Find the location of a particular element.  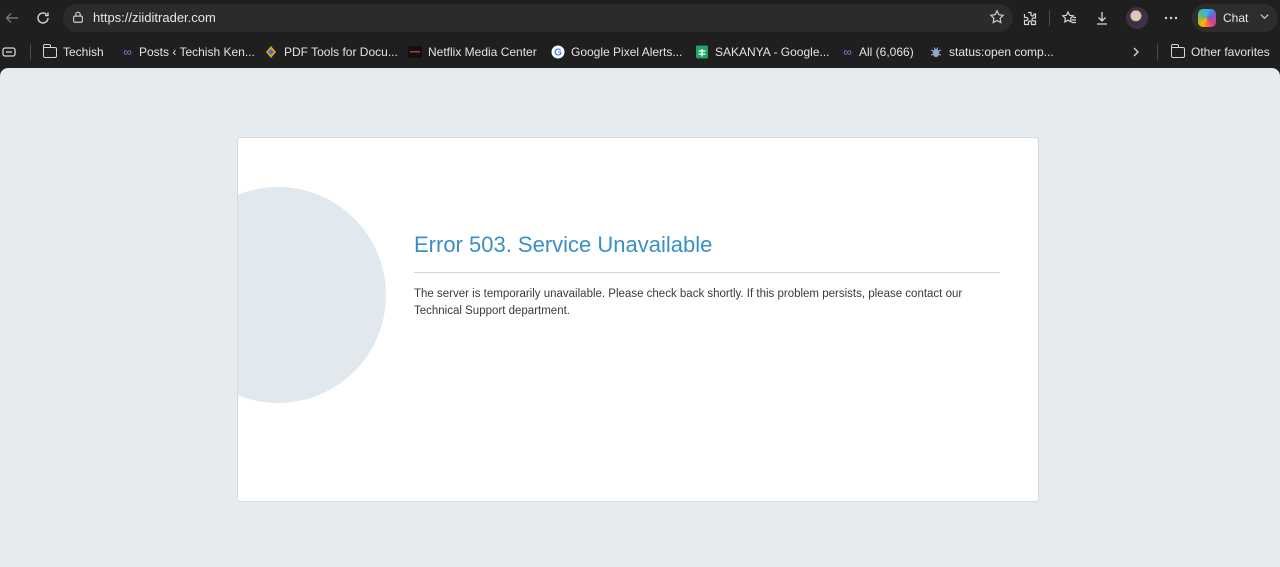

more-icon is located at coordinates (1171, 18).